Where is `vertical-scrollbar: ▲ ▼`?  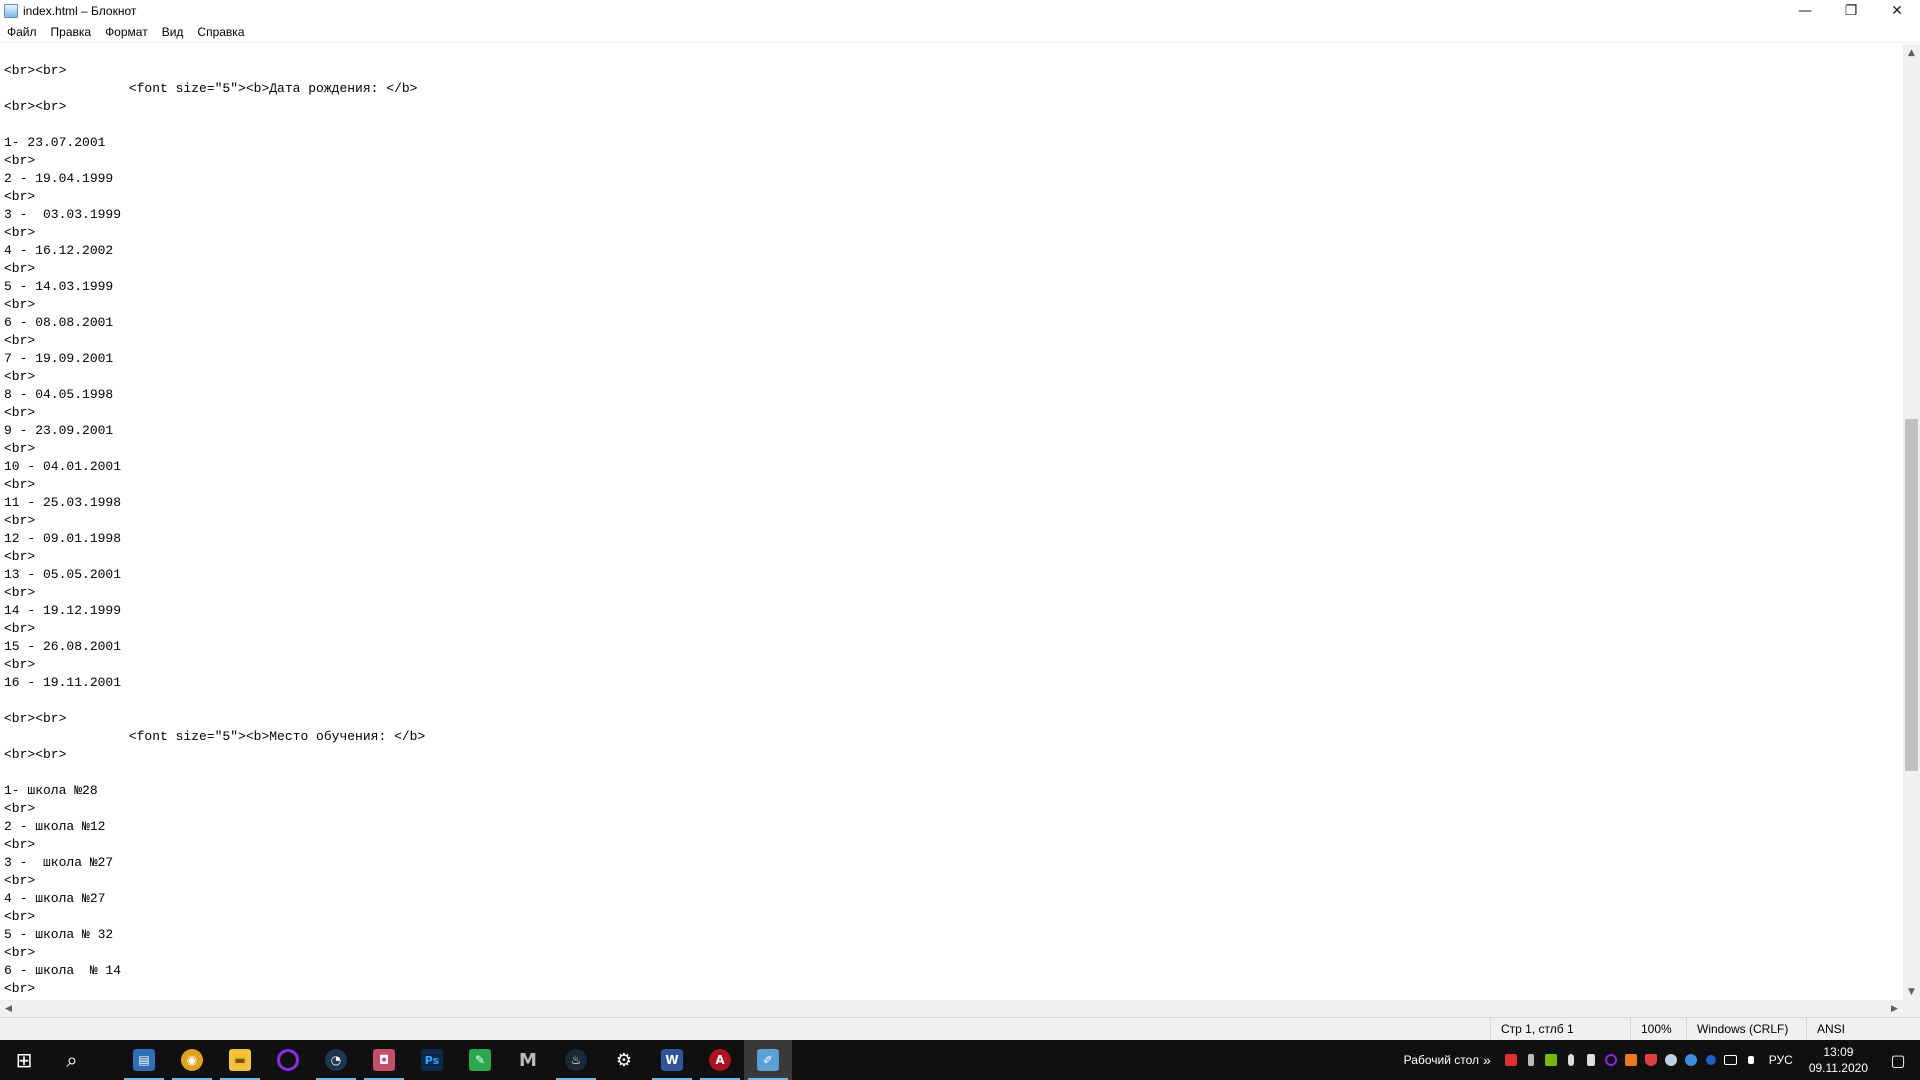 vertical-scrollbar: ▲ ▼ is located at coordinates (1911, 522).